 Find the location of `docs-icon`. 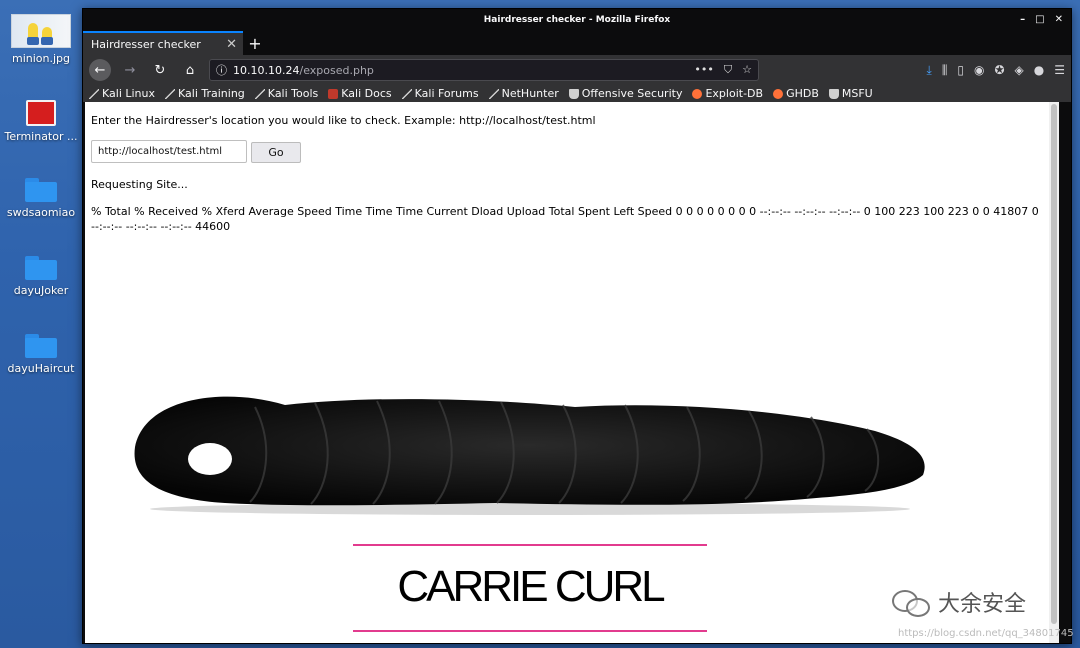

docs-icon is located at coordinates (333, 93).